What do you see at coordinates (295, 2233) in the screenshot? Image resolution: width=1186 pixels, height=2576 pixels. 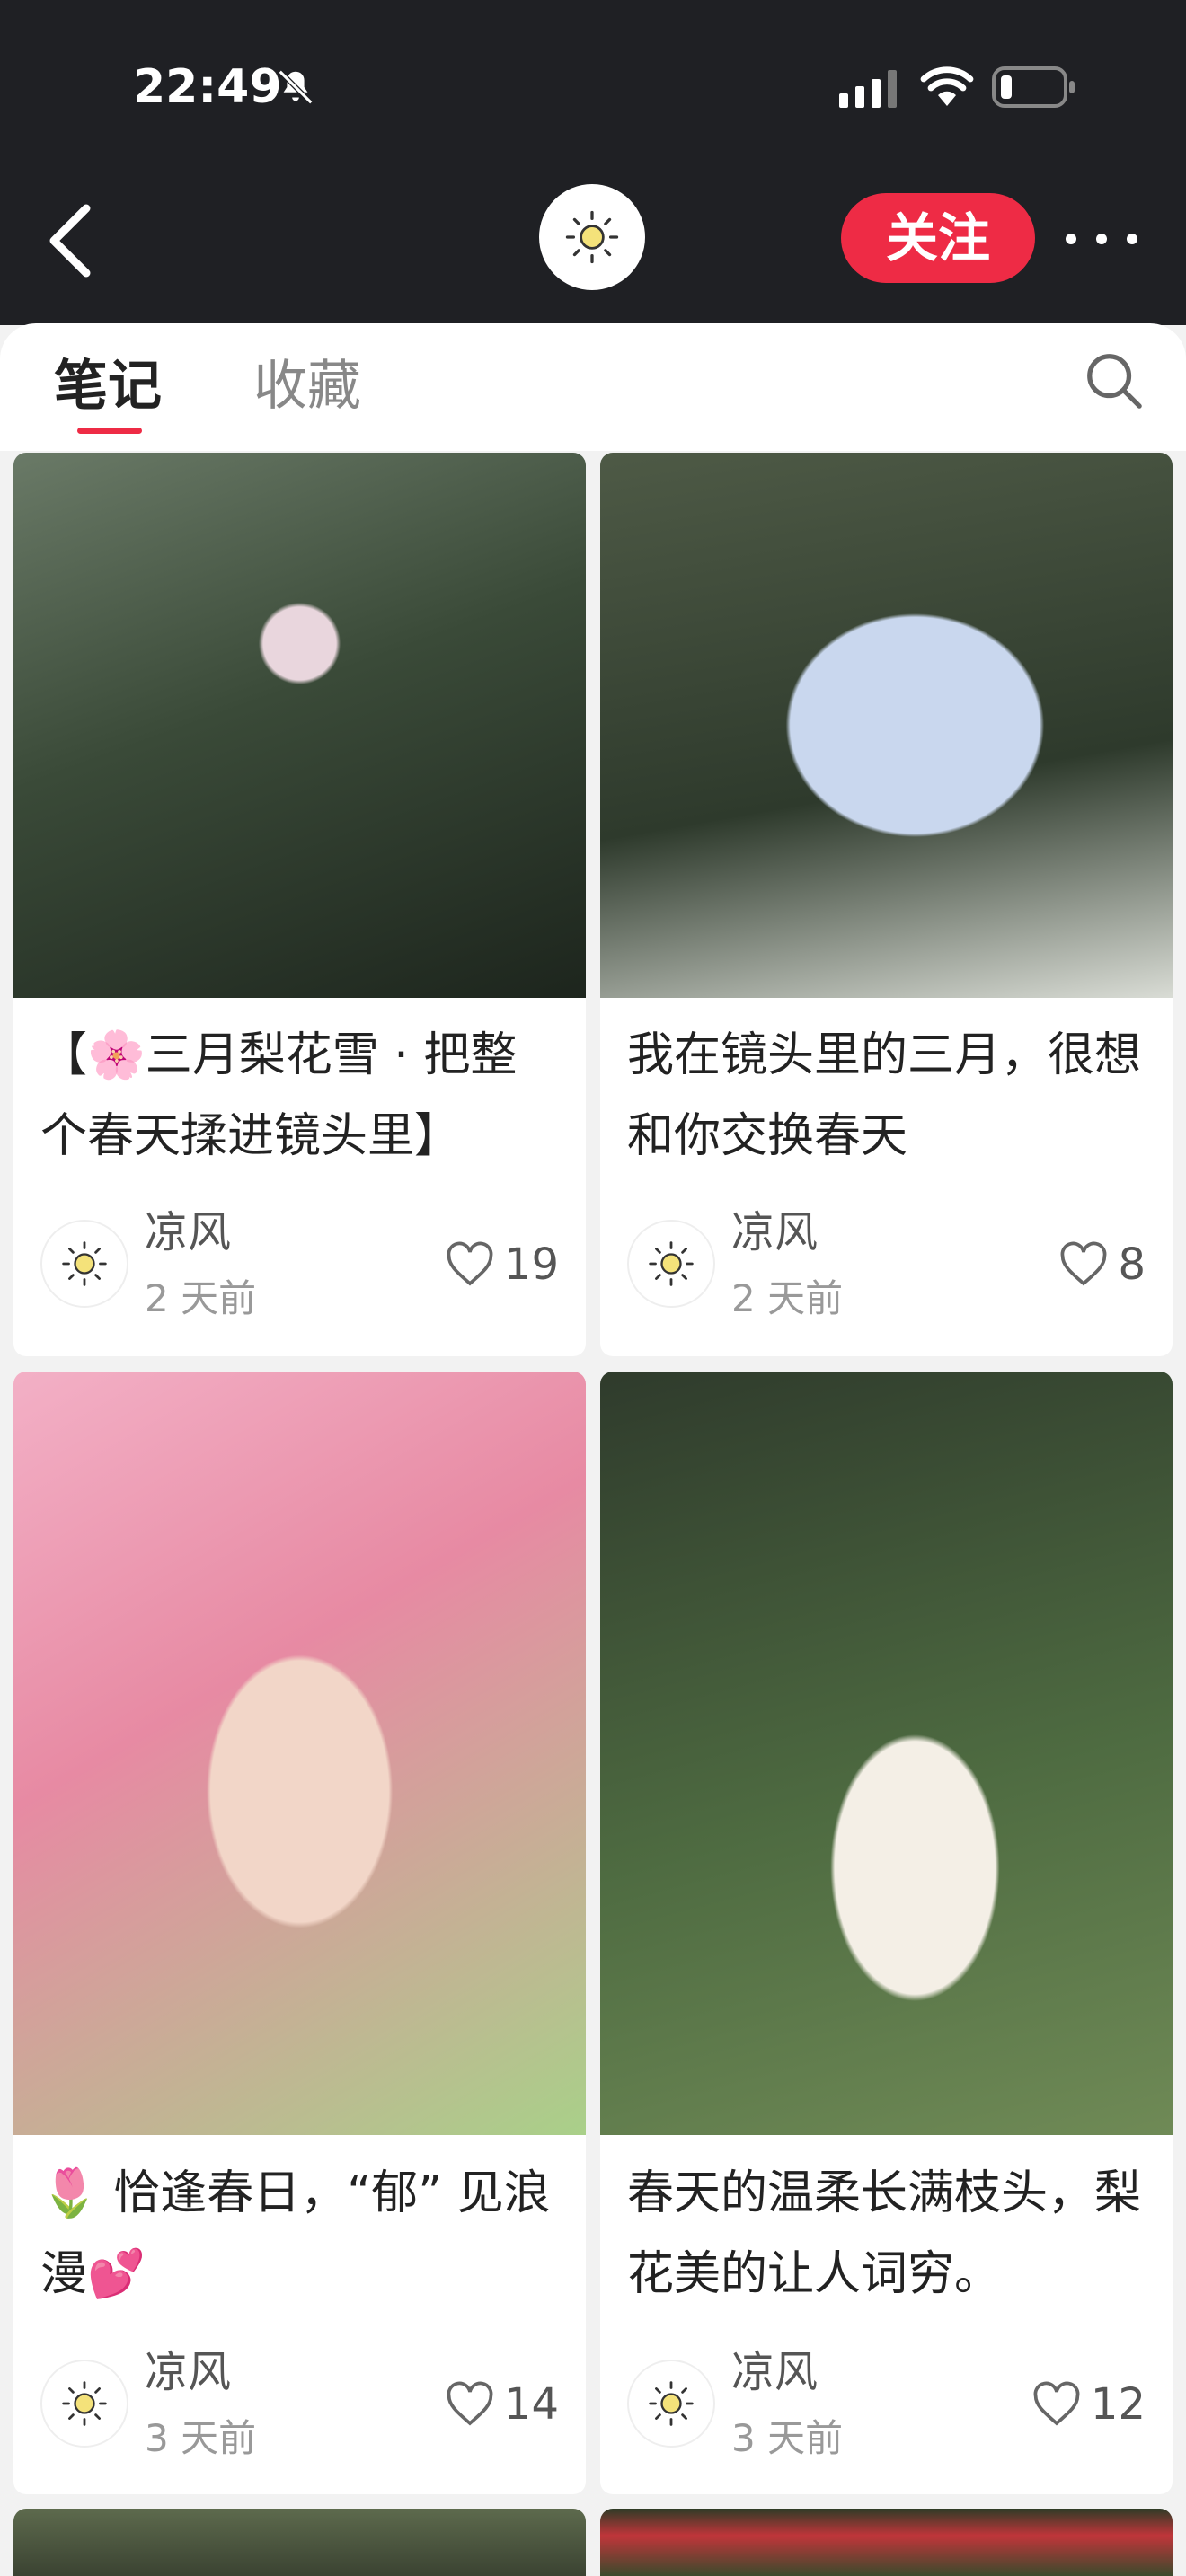 I see `post-title: 🌷 恰逢春日，“郁” 见浪漫💕` at bounding box center [295, 2233].